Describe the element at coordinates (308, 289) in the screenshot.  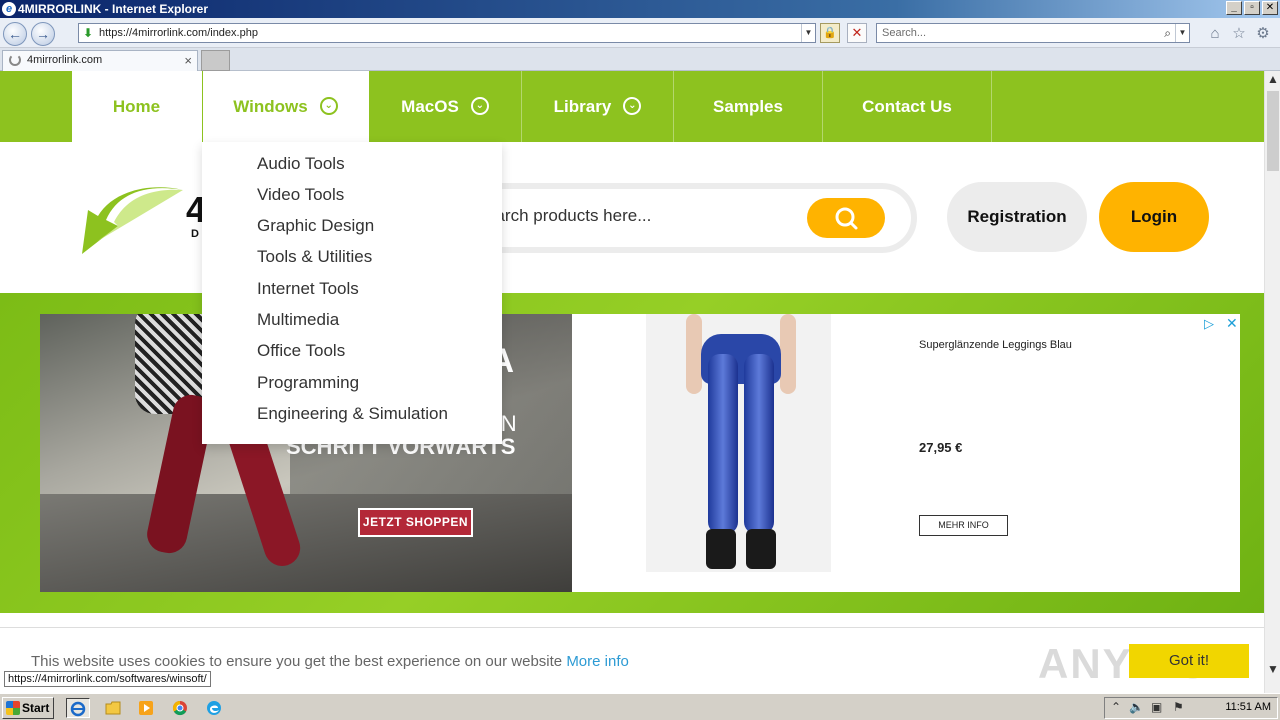
I see `menu-item-internet-tools: Internet Tools` at that location.